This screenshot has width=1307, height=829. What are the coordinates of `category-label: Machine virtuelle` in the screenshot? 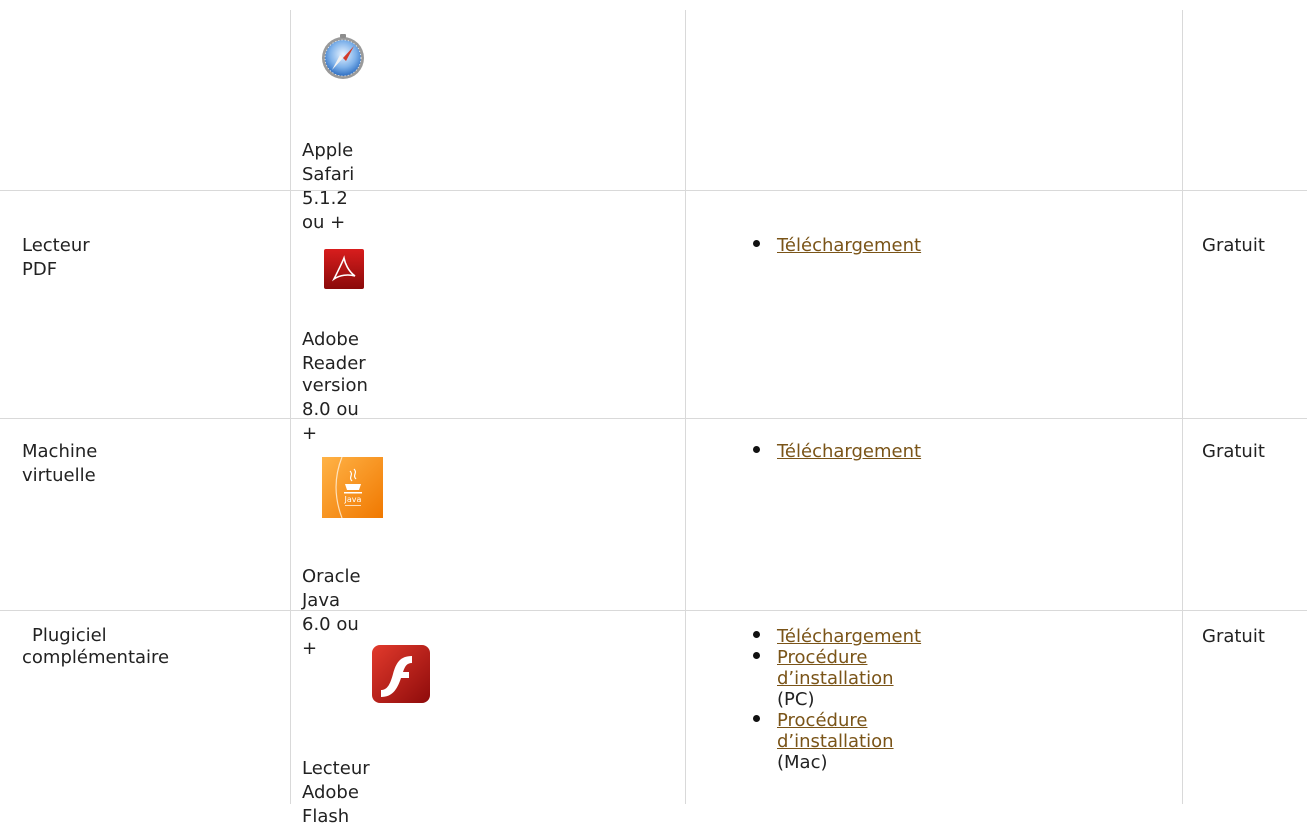 It's located at (60, 463).